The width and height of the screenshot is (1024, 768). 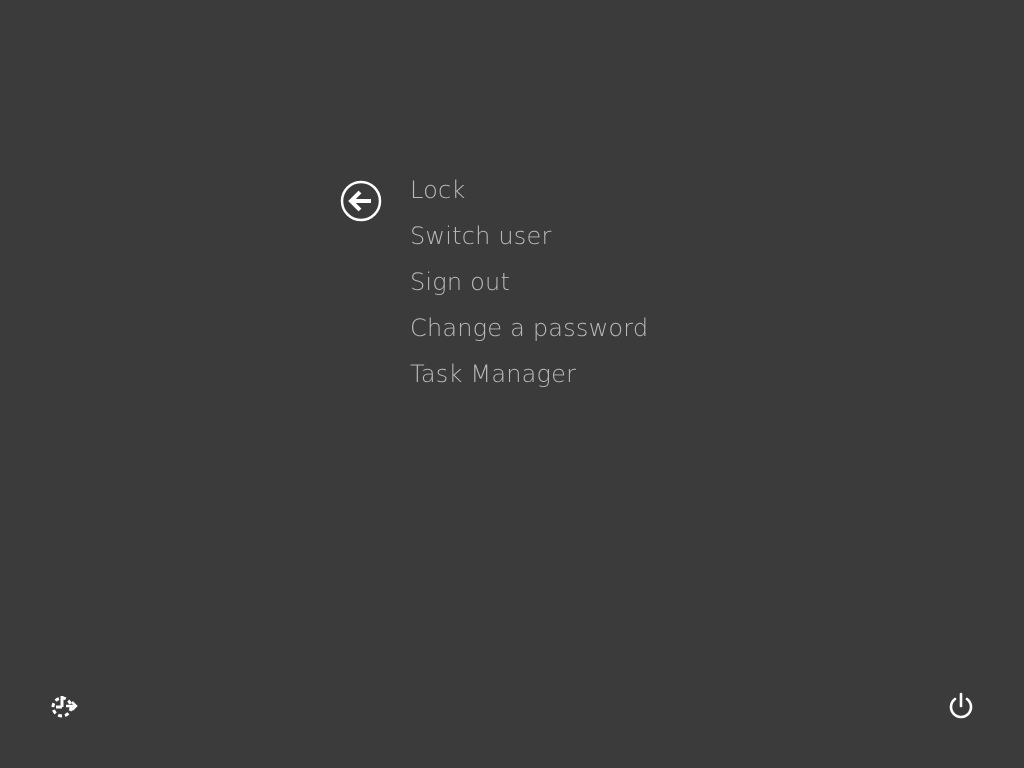 I want to click on menu-item-sign-out: Sign out, so click(x=529, y=283).